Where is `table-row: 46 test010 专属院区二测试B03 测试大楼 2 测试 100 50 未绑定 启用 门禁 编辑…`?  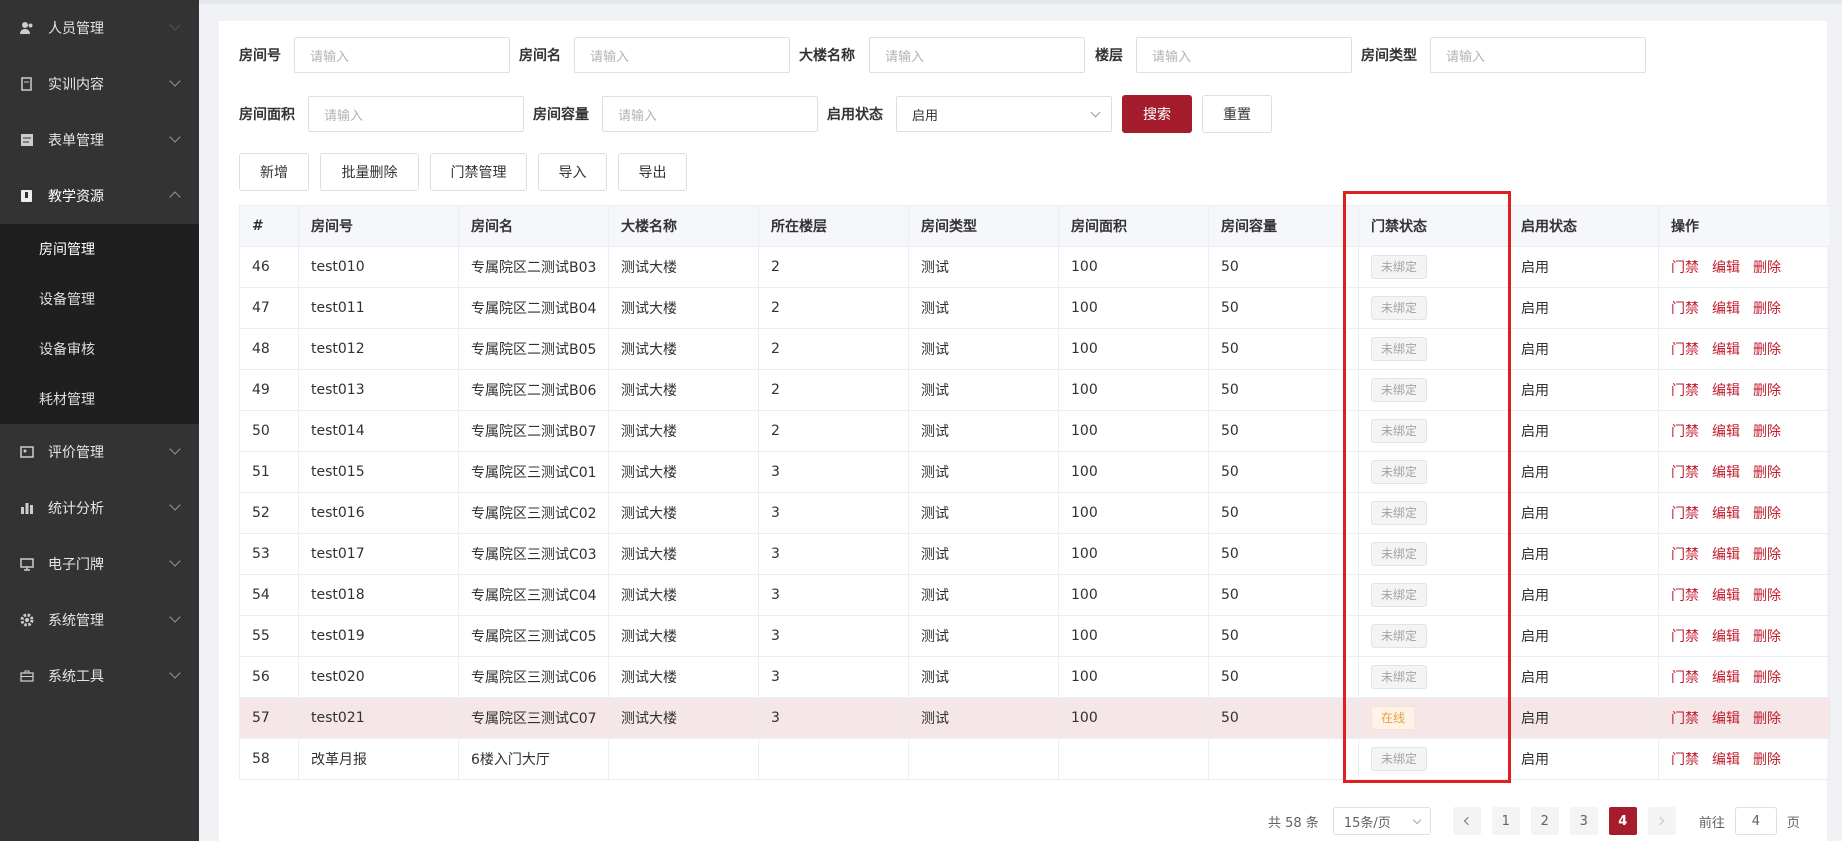
table-row: 46 test010 专属院区二测试B03 测试大楼 2 测试 100 50 未绑定 启用 门禁 编辑… is located at coordinates (1035, 267).